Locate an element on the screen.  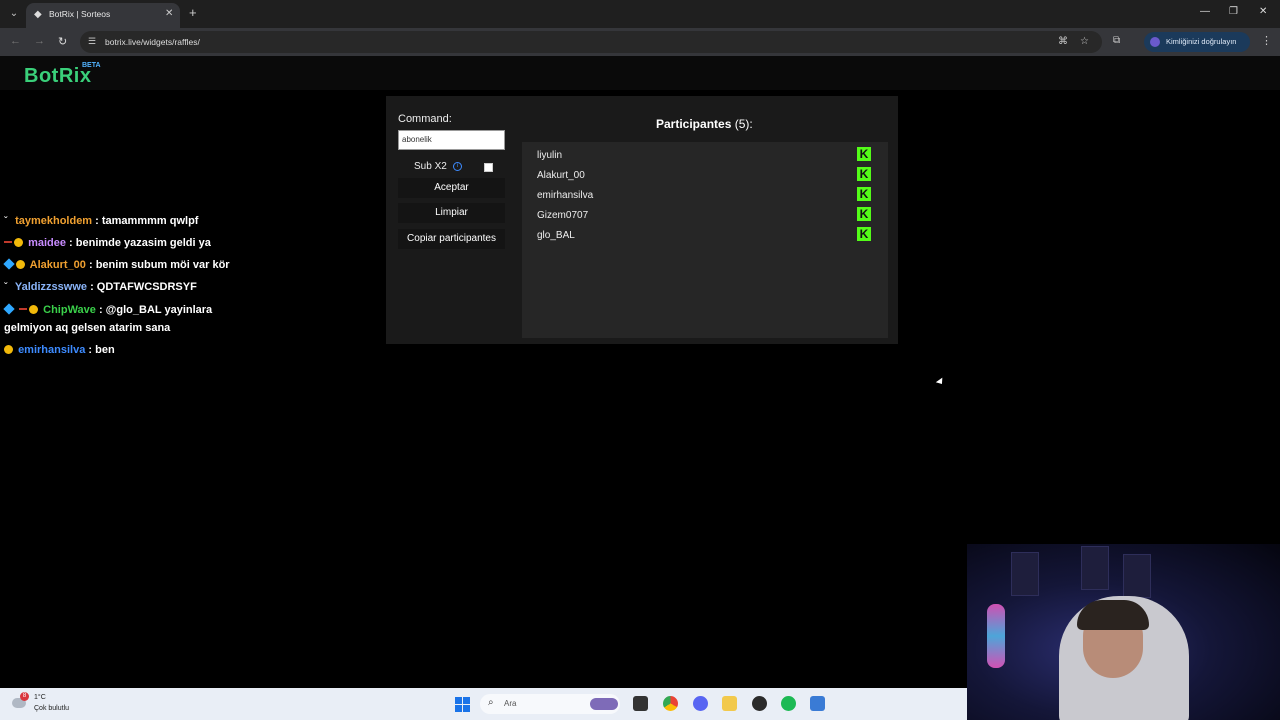
search-placeholder: Ara is located at coordinates (510, 703).